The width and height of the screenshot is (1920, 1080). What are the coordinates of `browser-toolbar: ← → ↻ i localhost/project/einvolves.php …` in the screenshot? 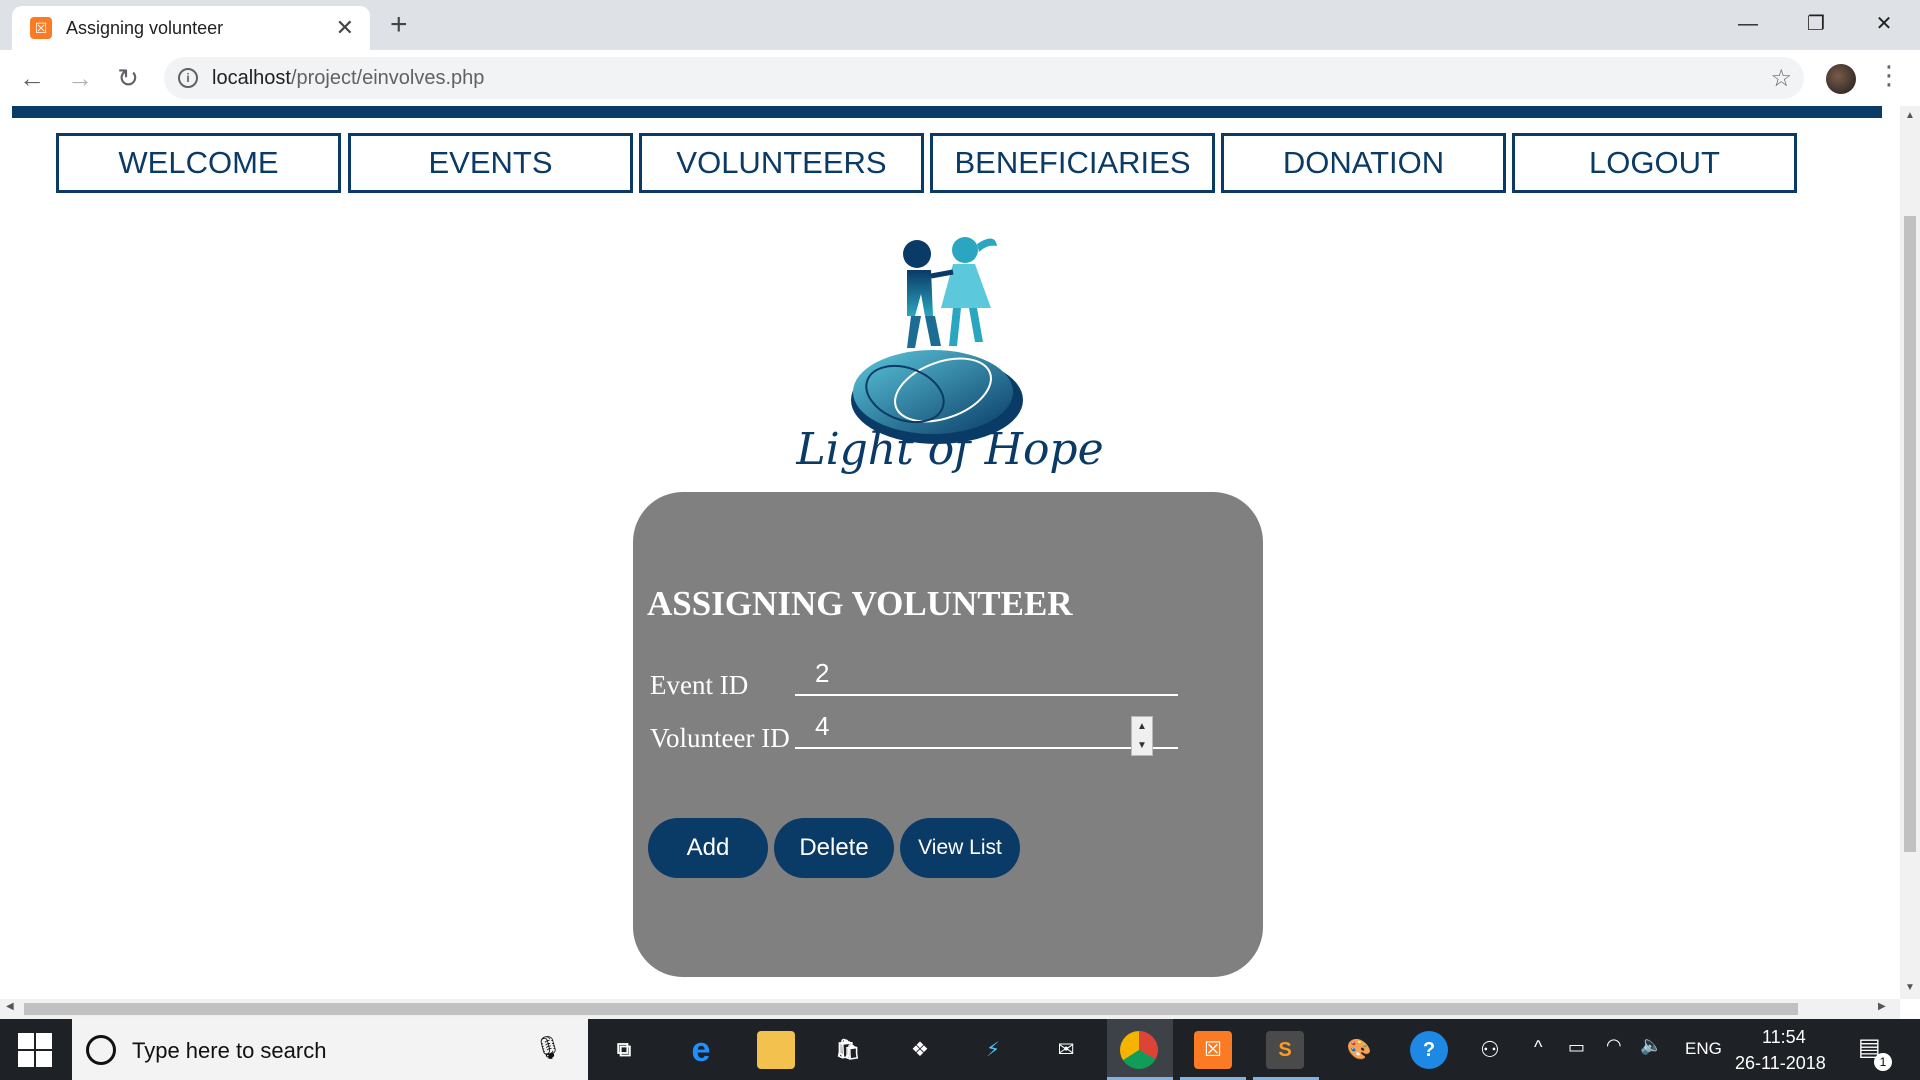 It's located at (960, 78).